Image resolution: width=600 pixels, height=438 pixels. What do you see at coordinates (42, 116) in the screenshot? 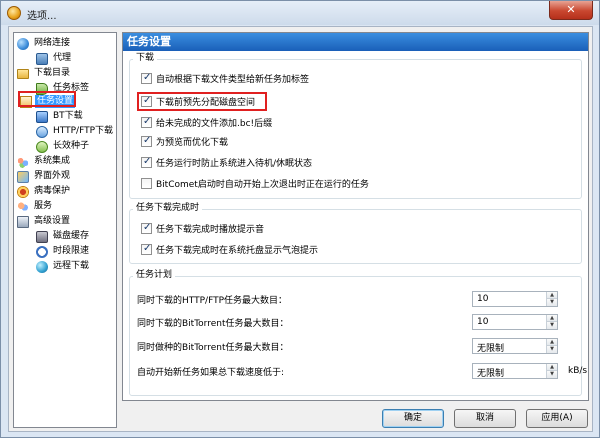
I see `bt-download-icon` at bounding box center [42, 116].